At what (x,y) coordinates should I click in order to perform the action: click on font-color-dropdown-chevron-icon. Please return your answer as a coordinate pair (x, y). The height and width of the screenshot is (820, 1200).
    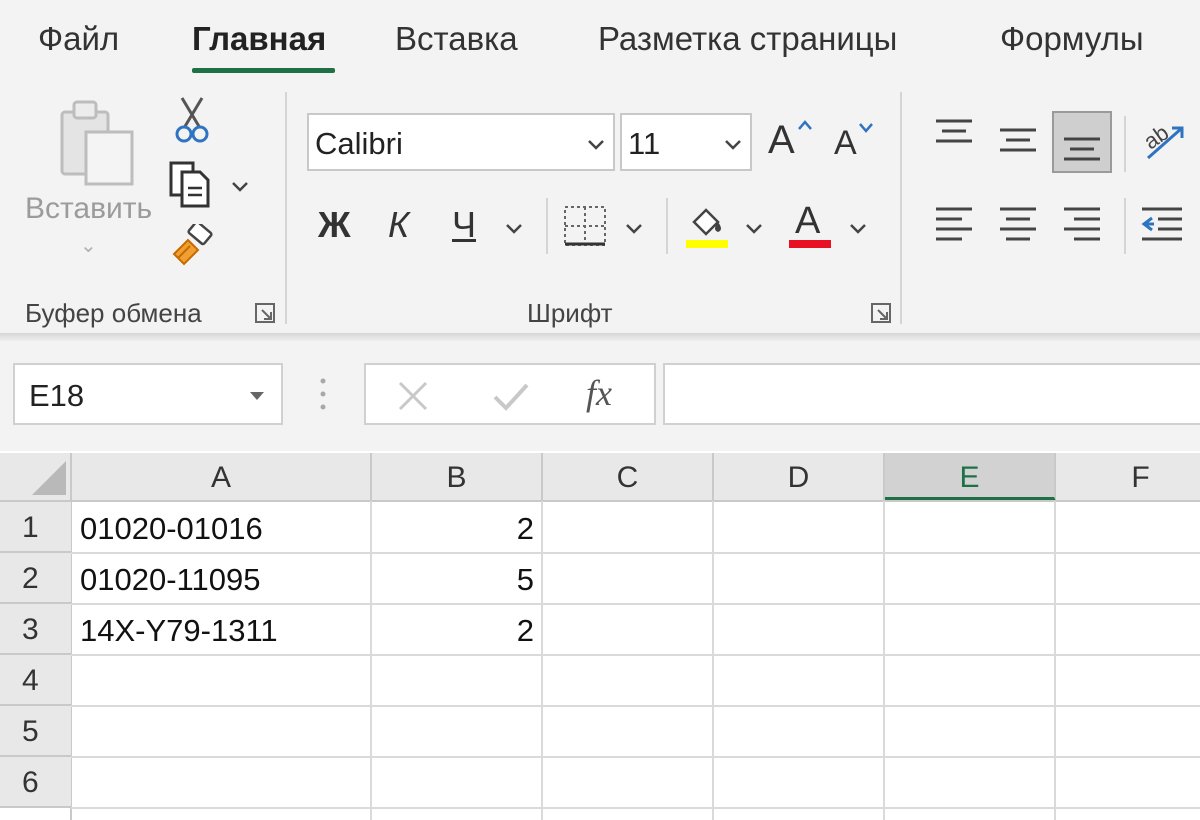
    Looking at the image, I should click on (858, 228).